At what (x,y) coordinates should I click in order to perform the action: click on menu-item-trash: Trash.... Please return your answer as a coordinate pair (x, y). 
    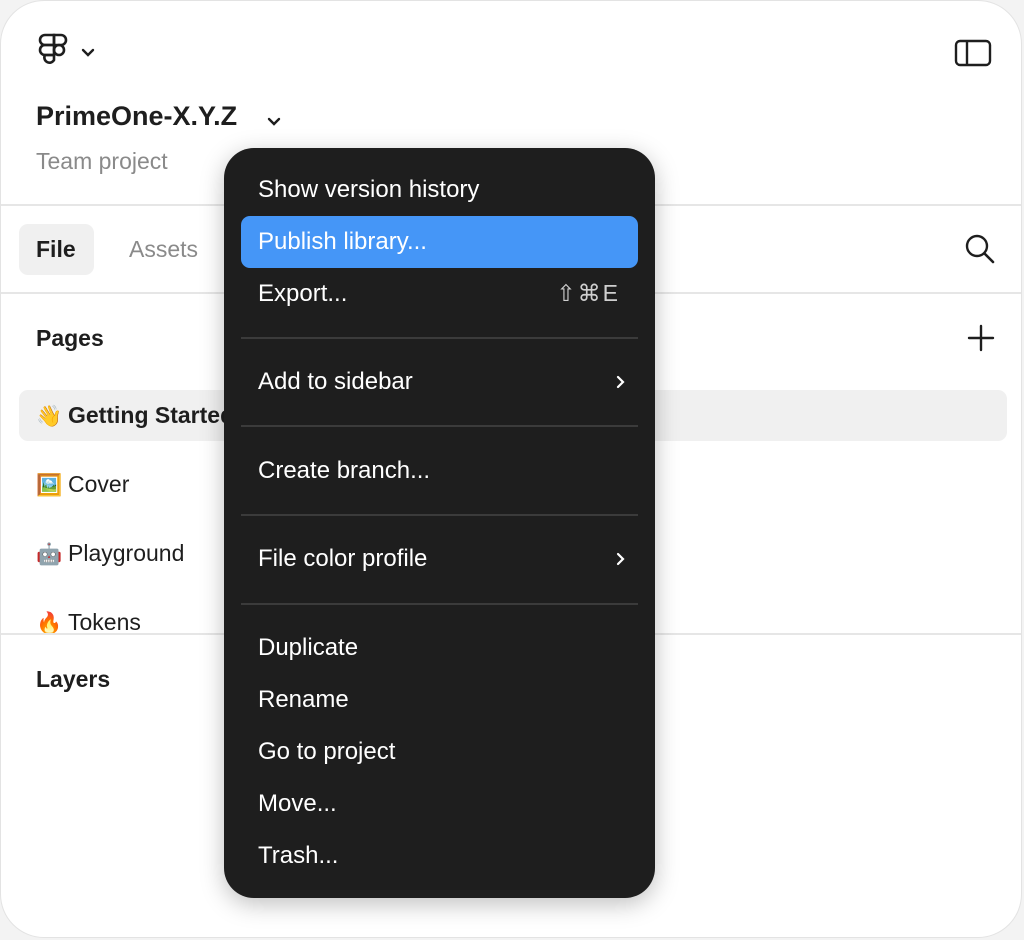
    Looking at the image, I should click on (439, 856).